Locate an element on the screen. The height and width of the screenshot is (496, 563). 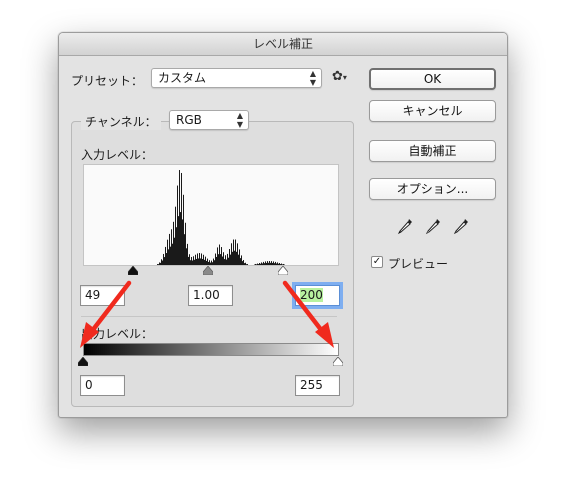
arrow-left-icon is located at coordinates (106, 314).